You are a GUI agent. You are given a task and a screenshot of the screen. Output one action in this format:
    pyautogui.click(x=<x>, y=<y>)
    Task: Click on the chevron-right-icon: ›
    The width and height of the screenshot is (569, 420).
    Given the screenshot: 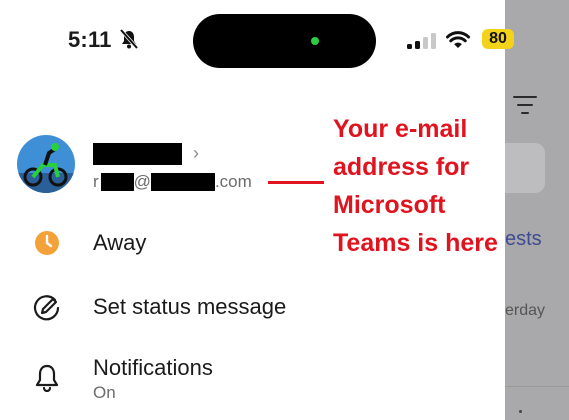 What is the action you would take?
    pyautogui.click(x=196, y=153)
    